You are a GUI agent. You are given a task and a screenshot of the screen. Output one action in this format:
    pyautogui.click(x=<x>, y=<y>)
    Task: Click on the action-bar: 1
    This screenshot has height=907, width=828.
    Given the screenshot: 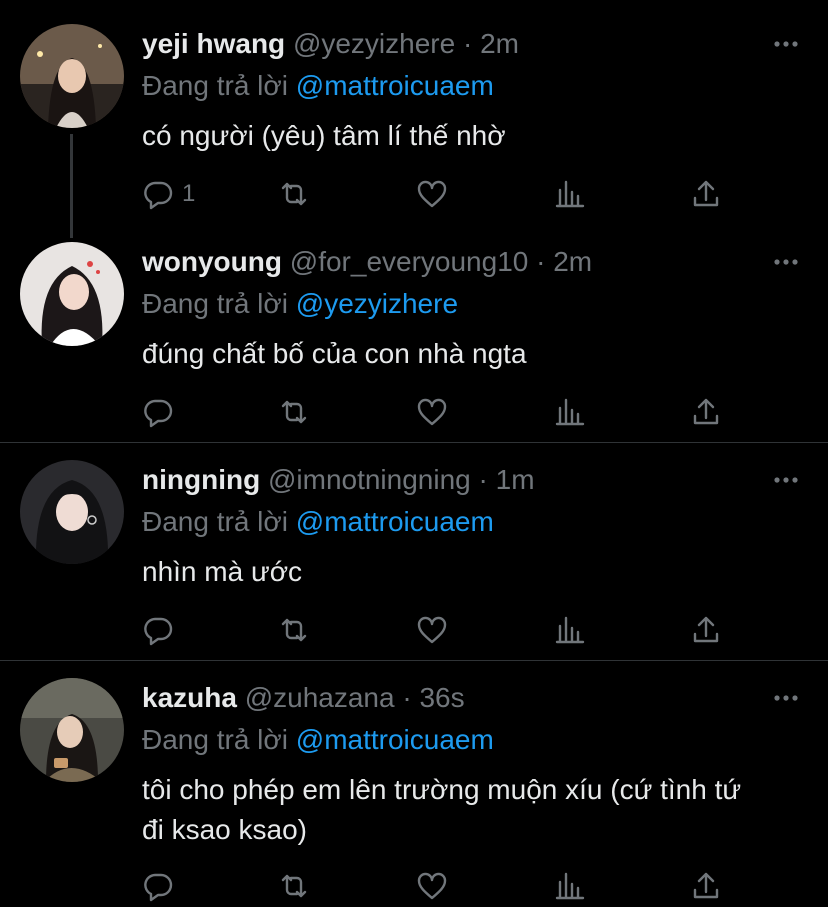 What is the action you would take?
    pyautogui.click(x=442, y=194)
    